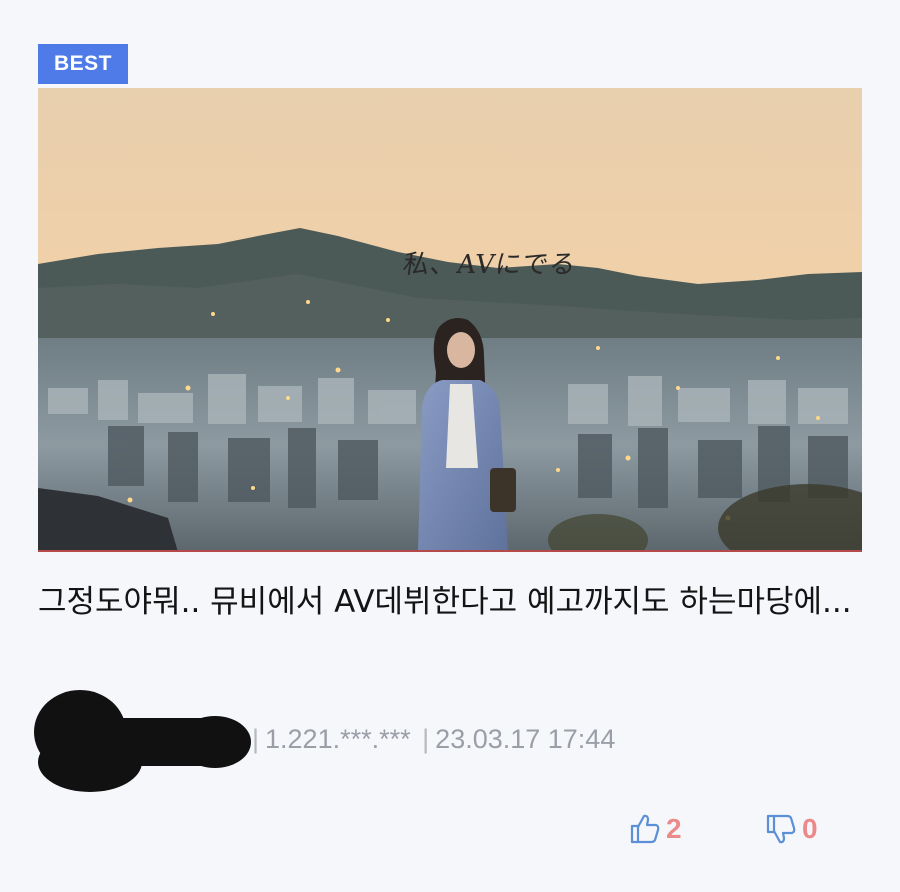 This screenshot has width=900, height=892. Describe the element at coordinates (338, 739) in the screenshot. I see `post-ip: 1.221.***.***` at that location.